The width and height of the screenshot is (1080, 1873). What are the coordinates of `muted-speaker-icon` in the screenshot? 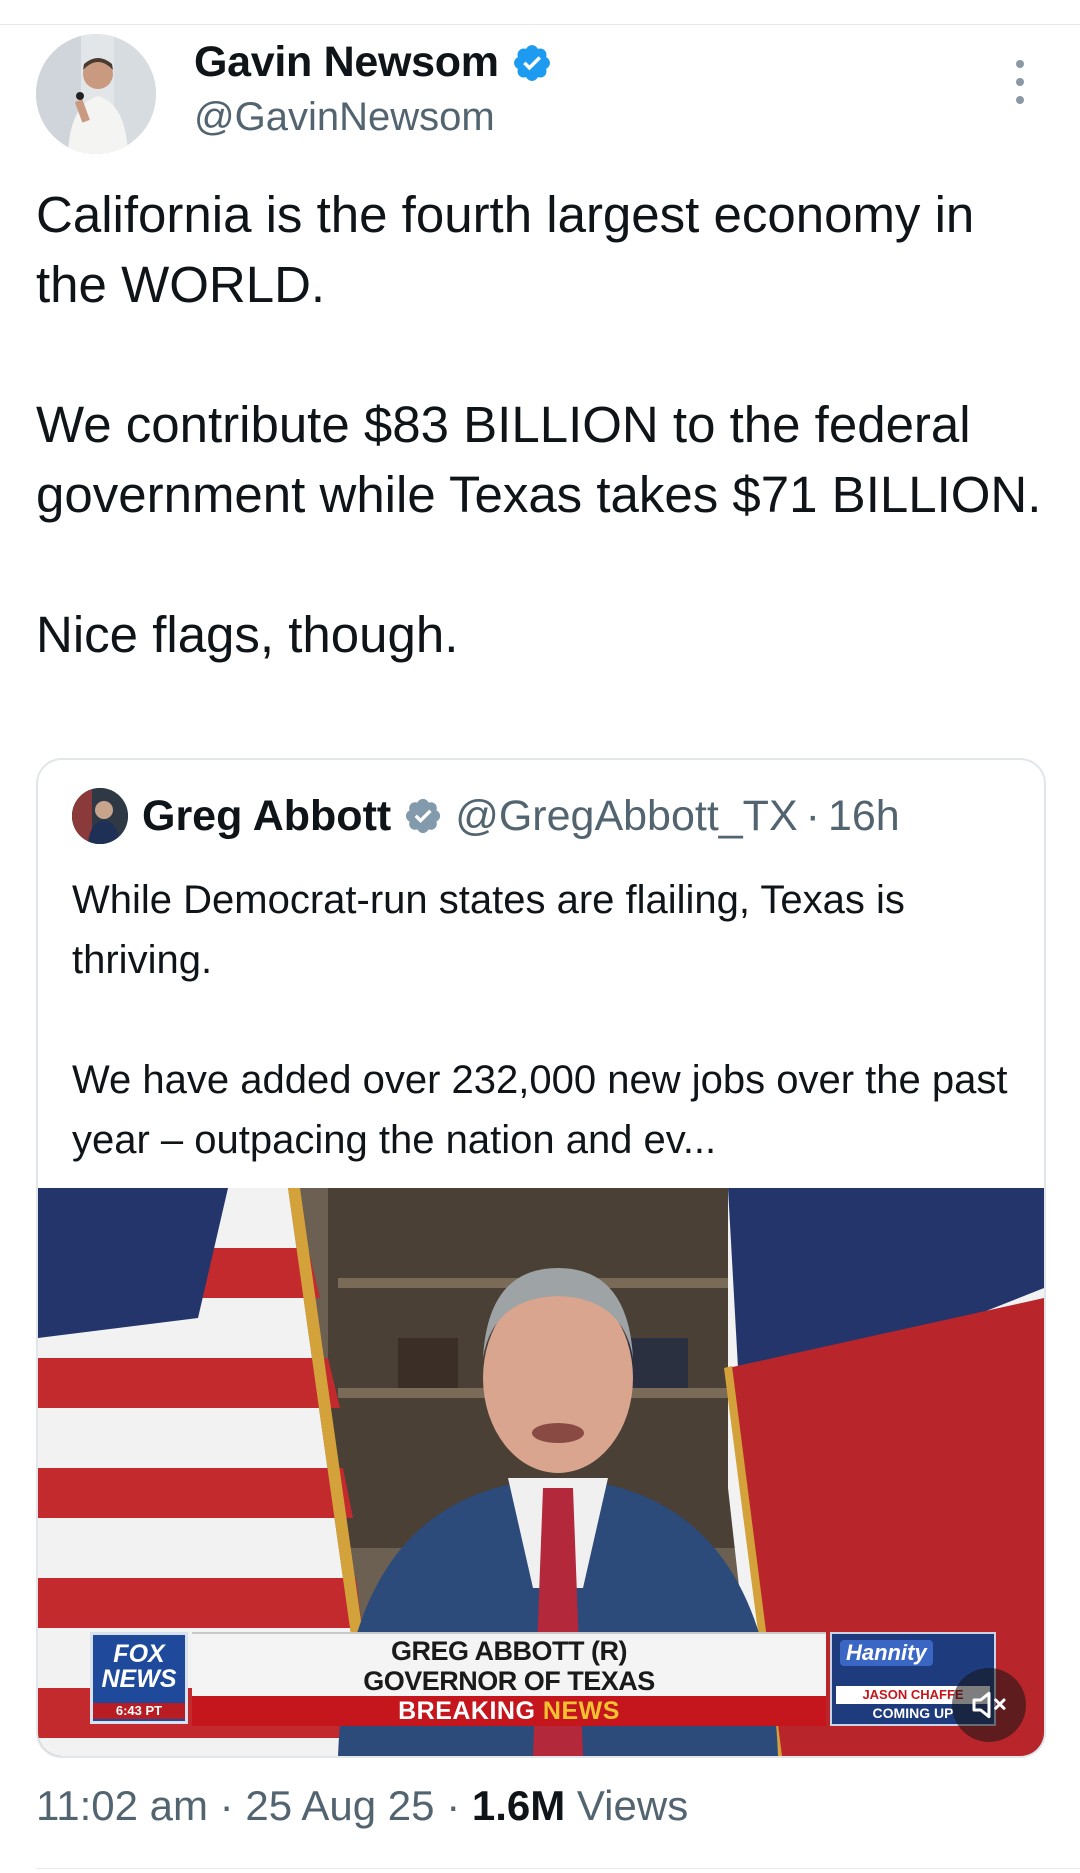 It's located at (989, 1705).